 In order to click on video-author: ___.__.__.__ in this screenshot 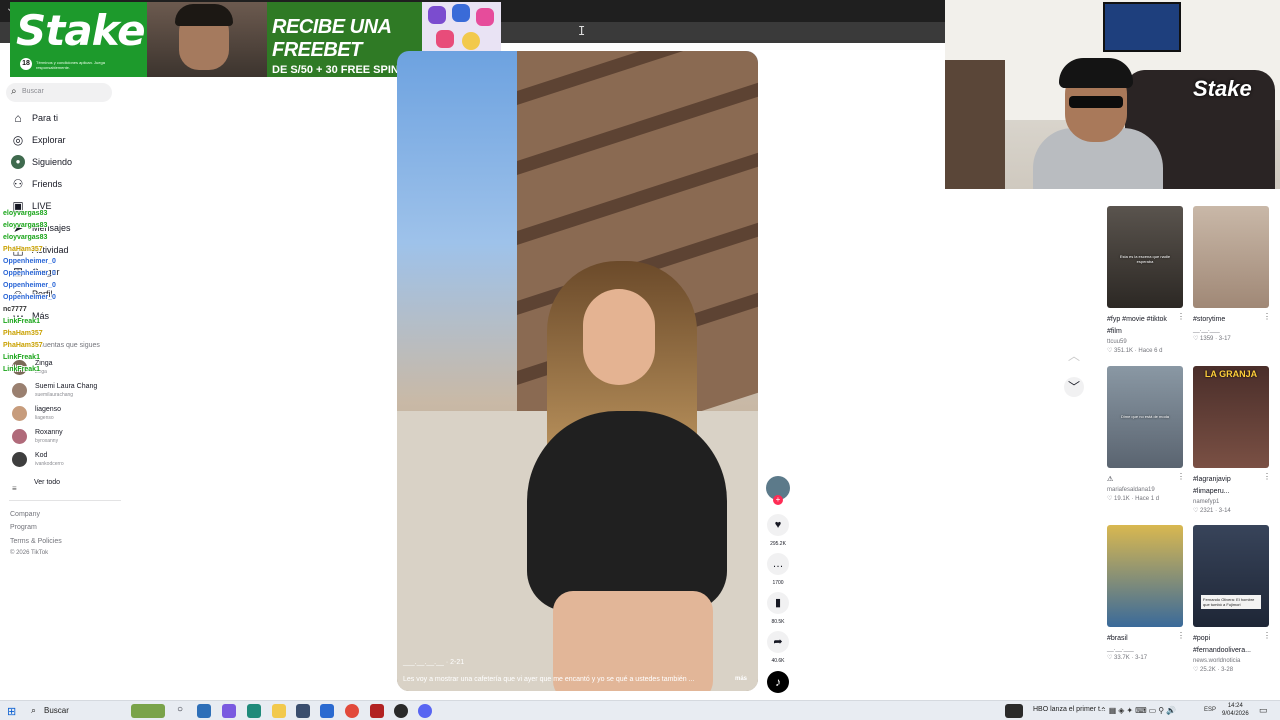, I will do `click(423, 662)`.